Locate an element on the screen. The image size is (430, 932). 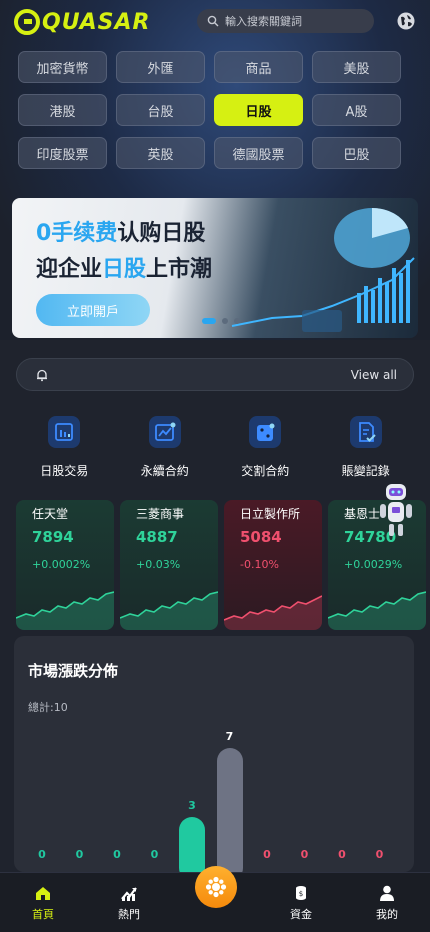
tab-11: 巴股 is located at coordinates (356, 153).